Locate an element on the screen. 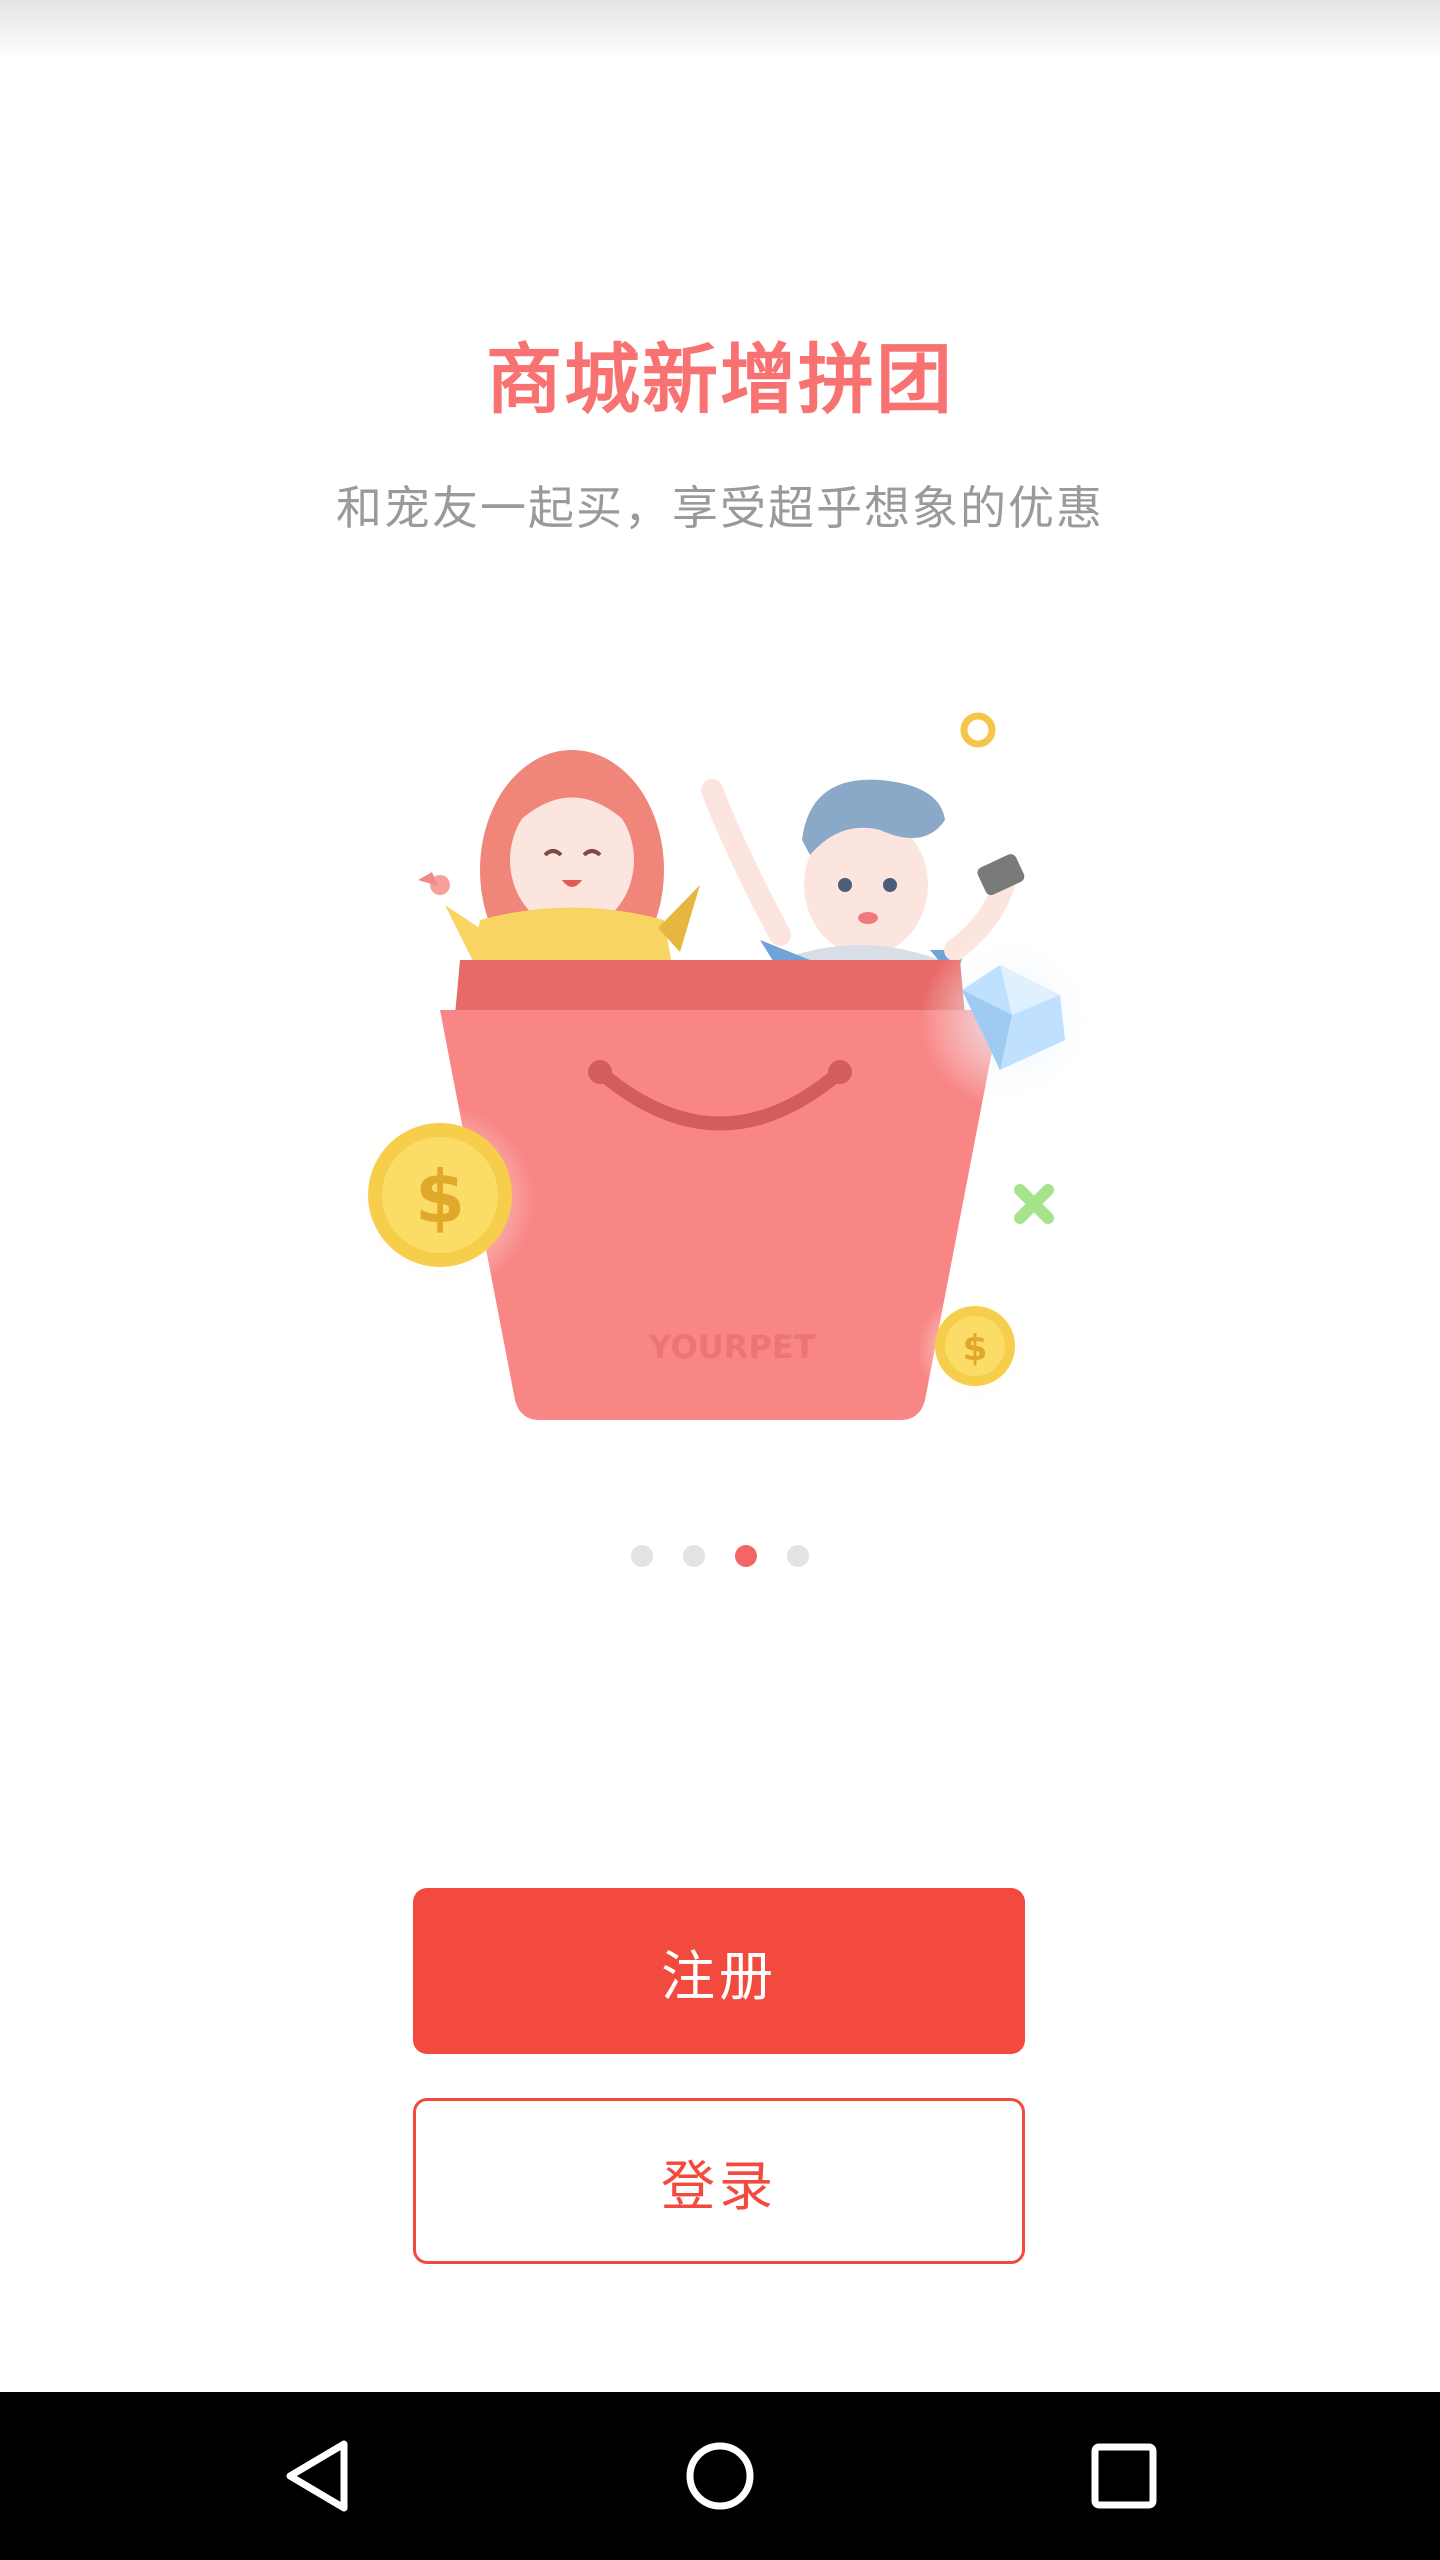 The width and height of the screenshot is (1440, 2560). shopping-bag-illustration: YOURPET $ $ is located at coordinates (722, 1066).